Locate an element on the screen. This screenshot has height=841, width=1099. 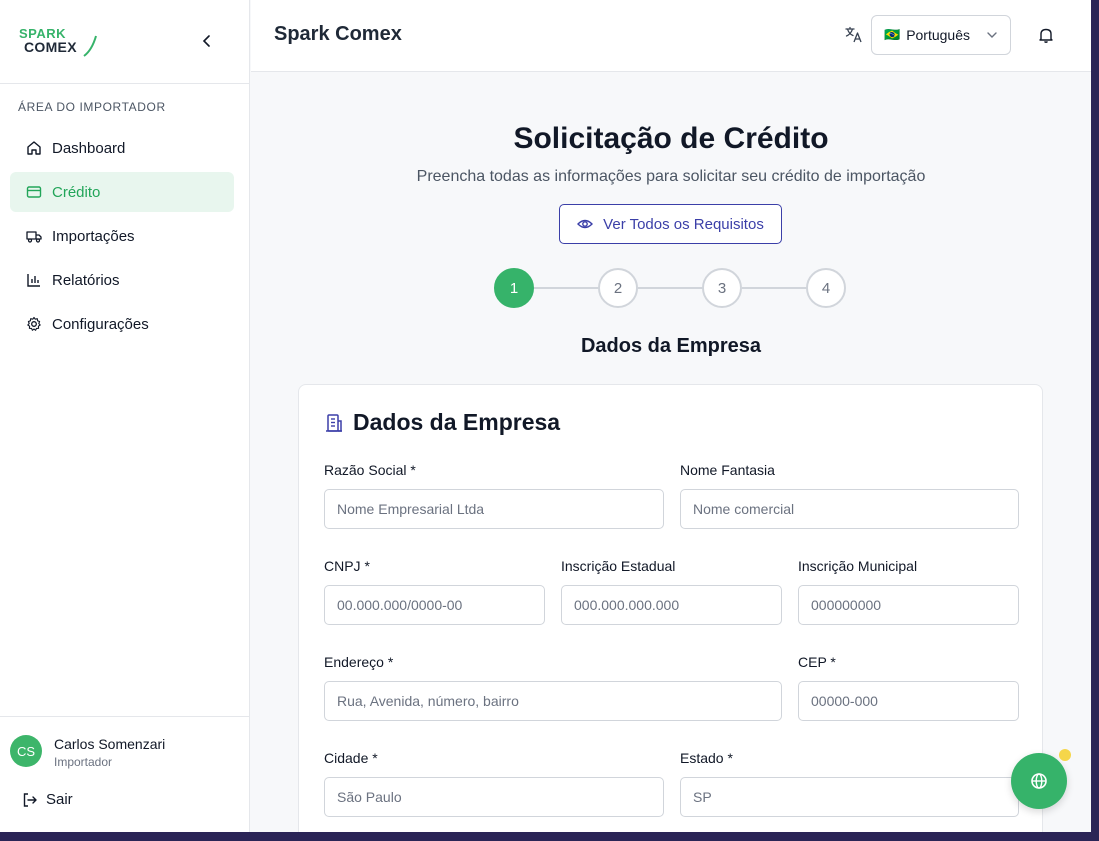
sidebar-item-configuracoes: Configurações is located at coordinates (122, 324).